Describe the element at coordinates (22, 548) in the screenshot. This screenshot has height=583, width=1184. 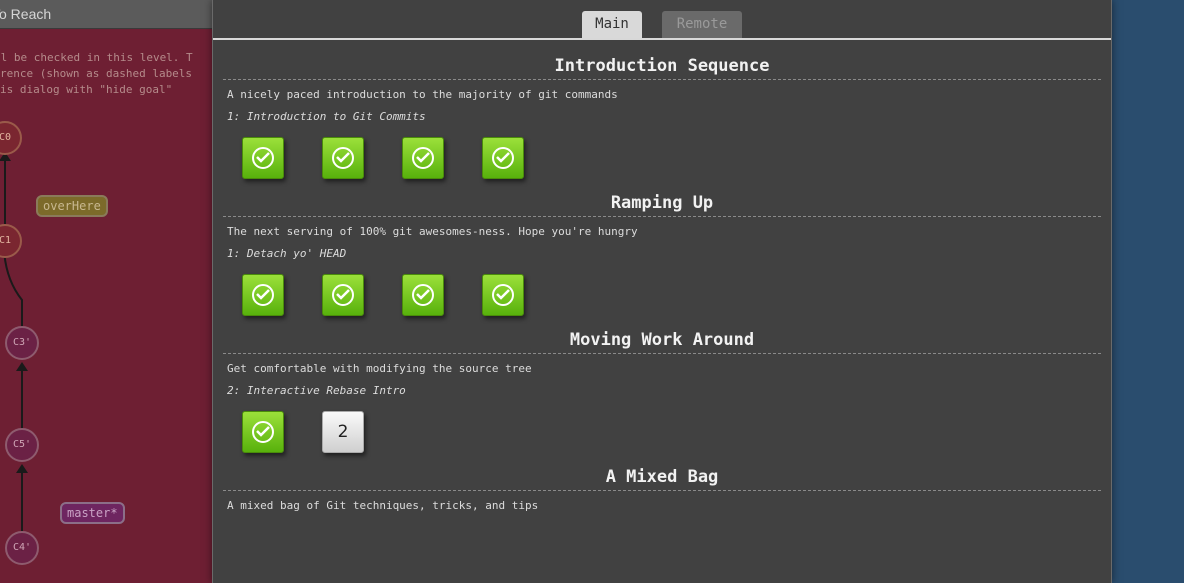
I see `commit-node-c4: C4'` at that location.